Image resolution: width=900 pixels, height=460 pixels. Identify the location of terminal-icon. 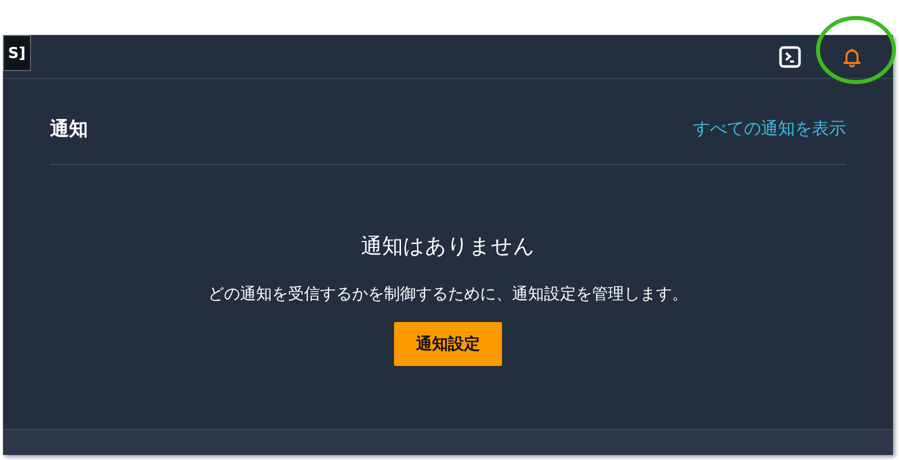
(790, 57).